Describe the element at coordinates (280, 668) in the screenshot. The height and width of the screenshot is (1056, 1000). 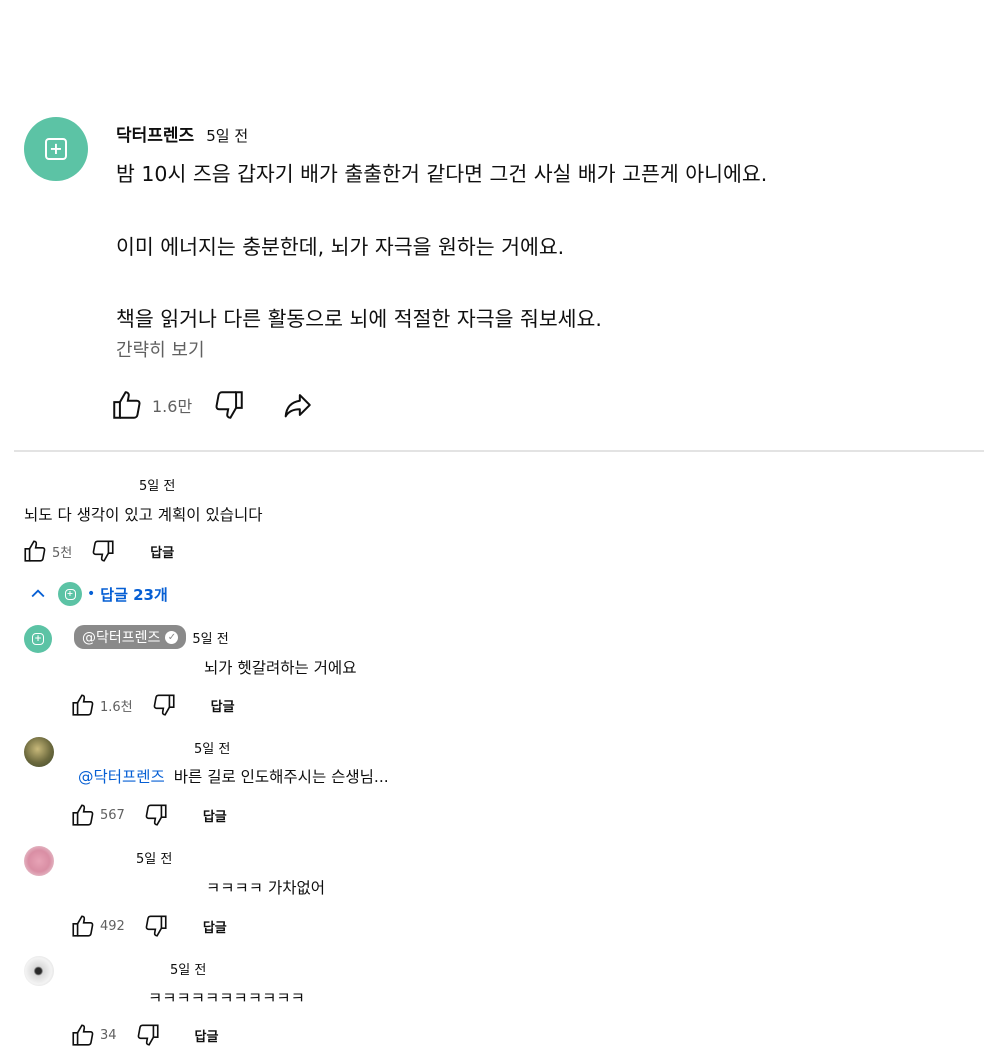
I see `reply-text: 뇌가 헷갈려하는 거에요` at that location.